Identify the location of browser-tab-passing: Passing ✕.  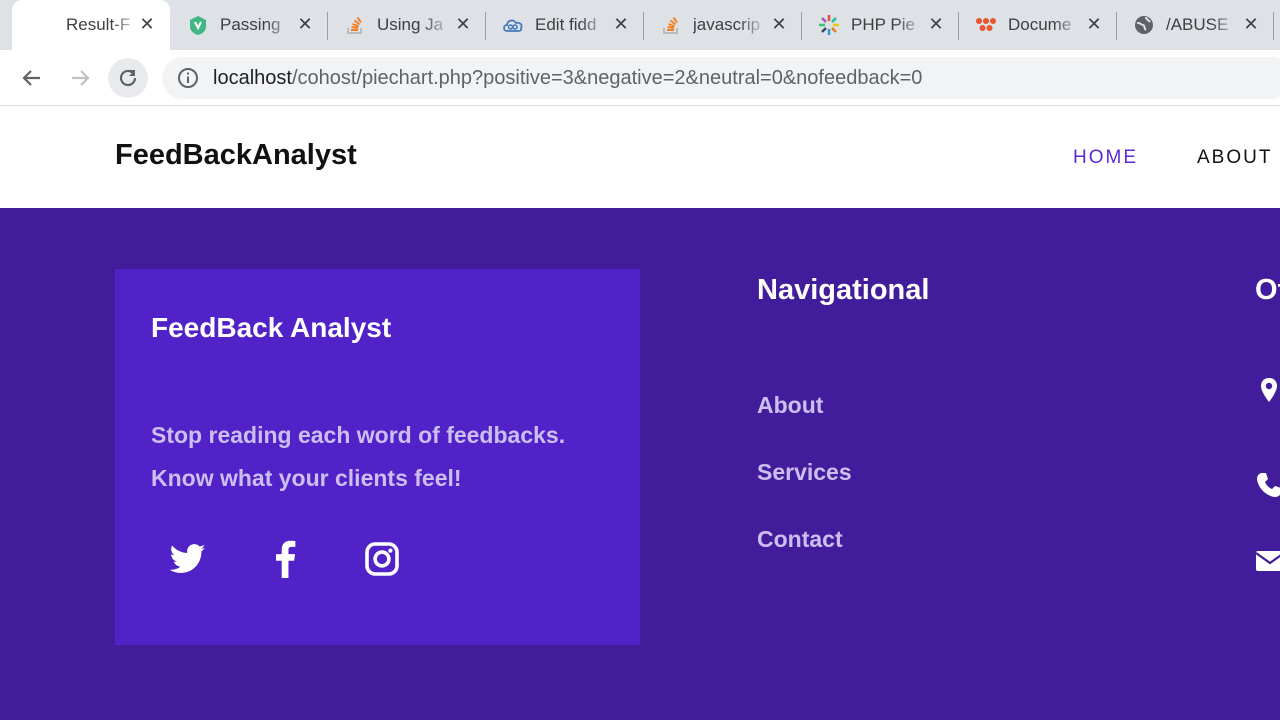
(250, 25).